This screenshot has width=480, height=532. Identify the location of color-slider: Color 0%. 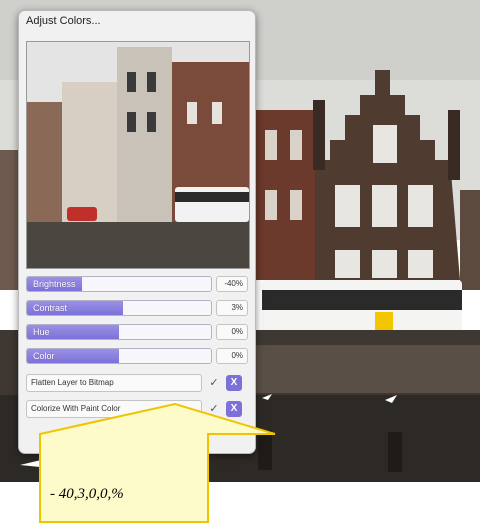
(137, 356).